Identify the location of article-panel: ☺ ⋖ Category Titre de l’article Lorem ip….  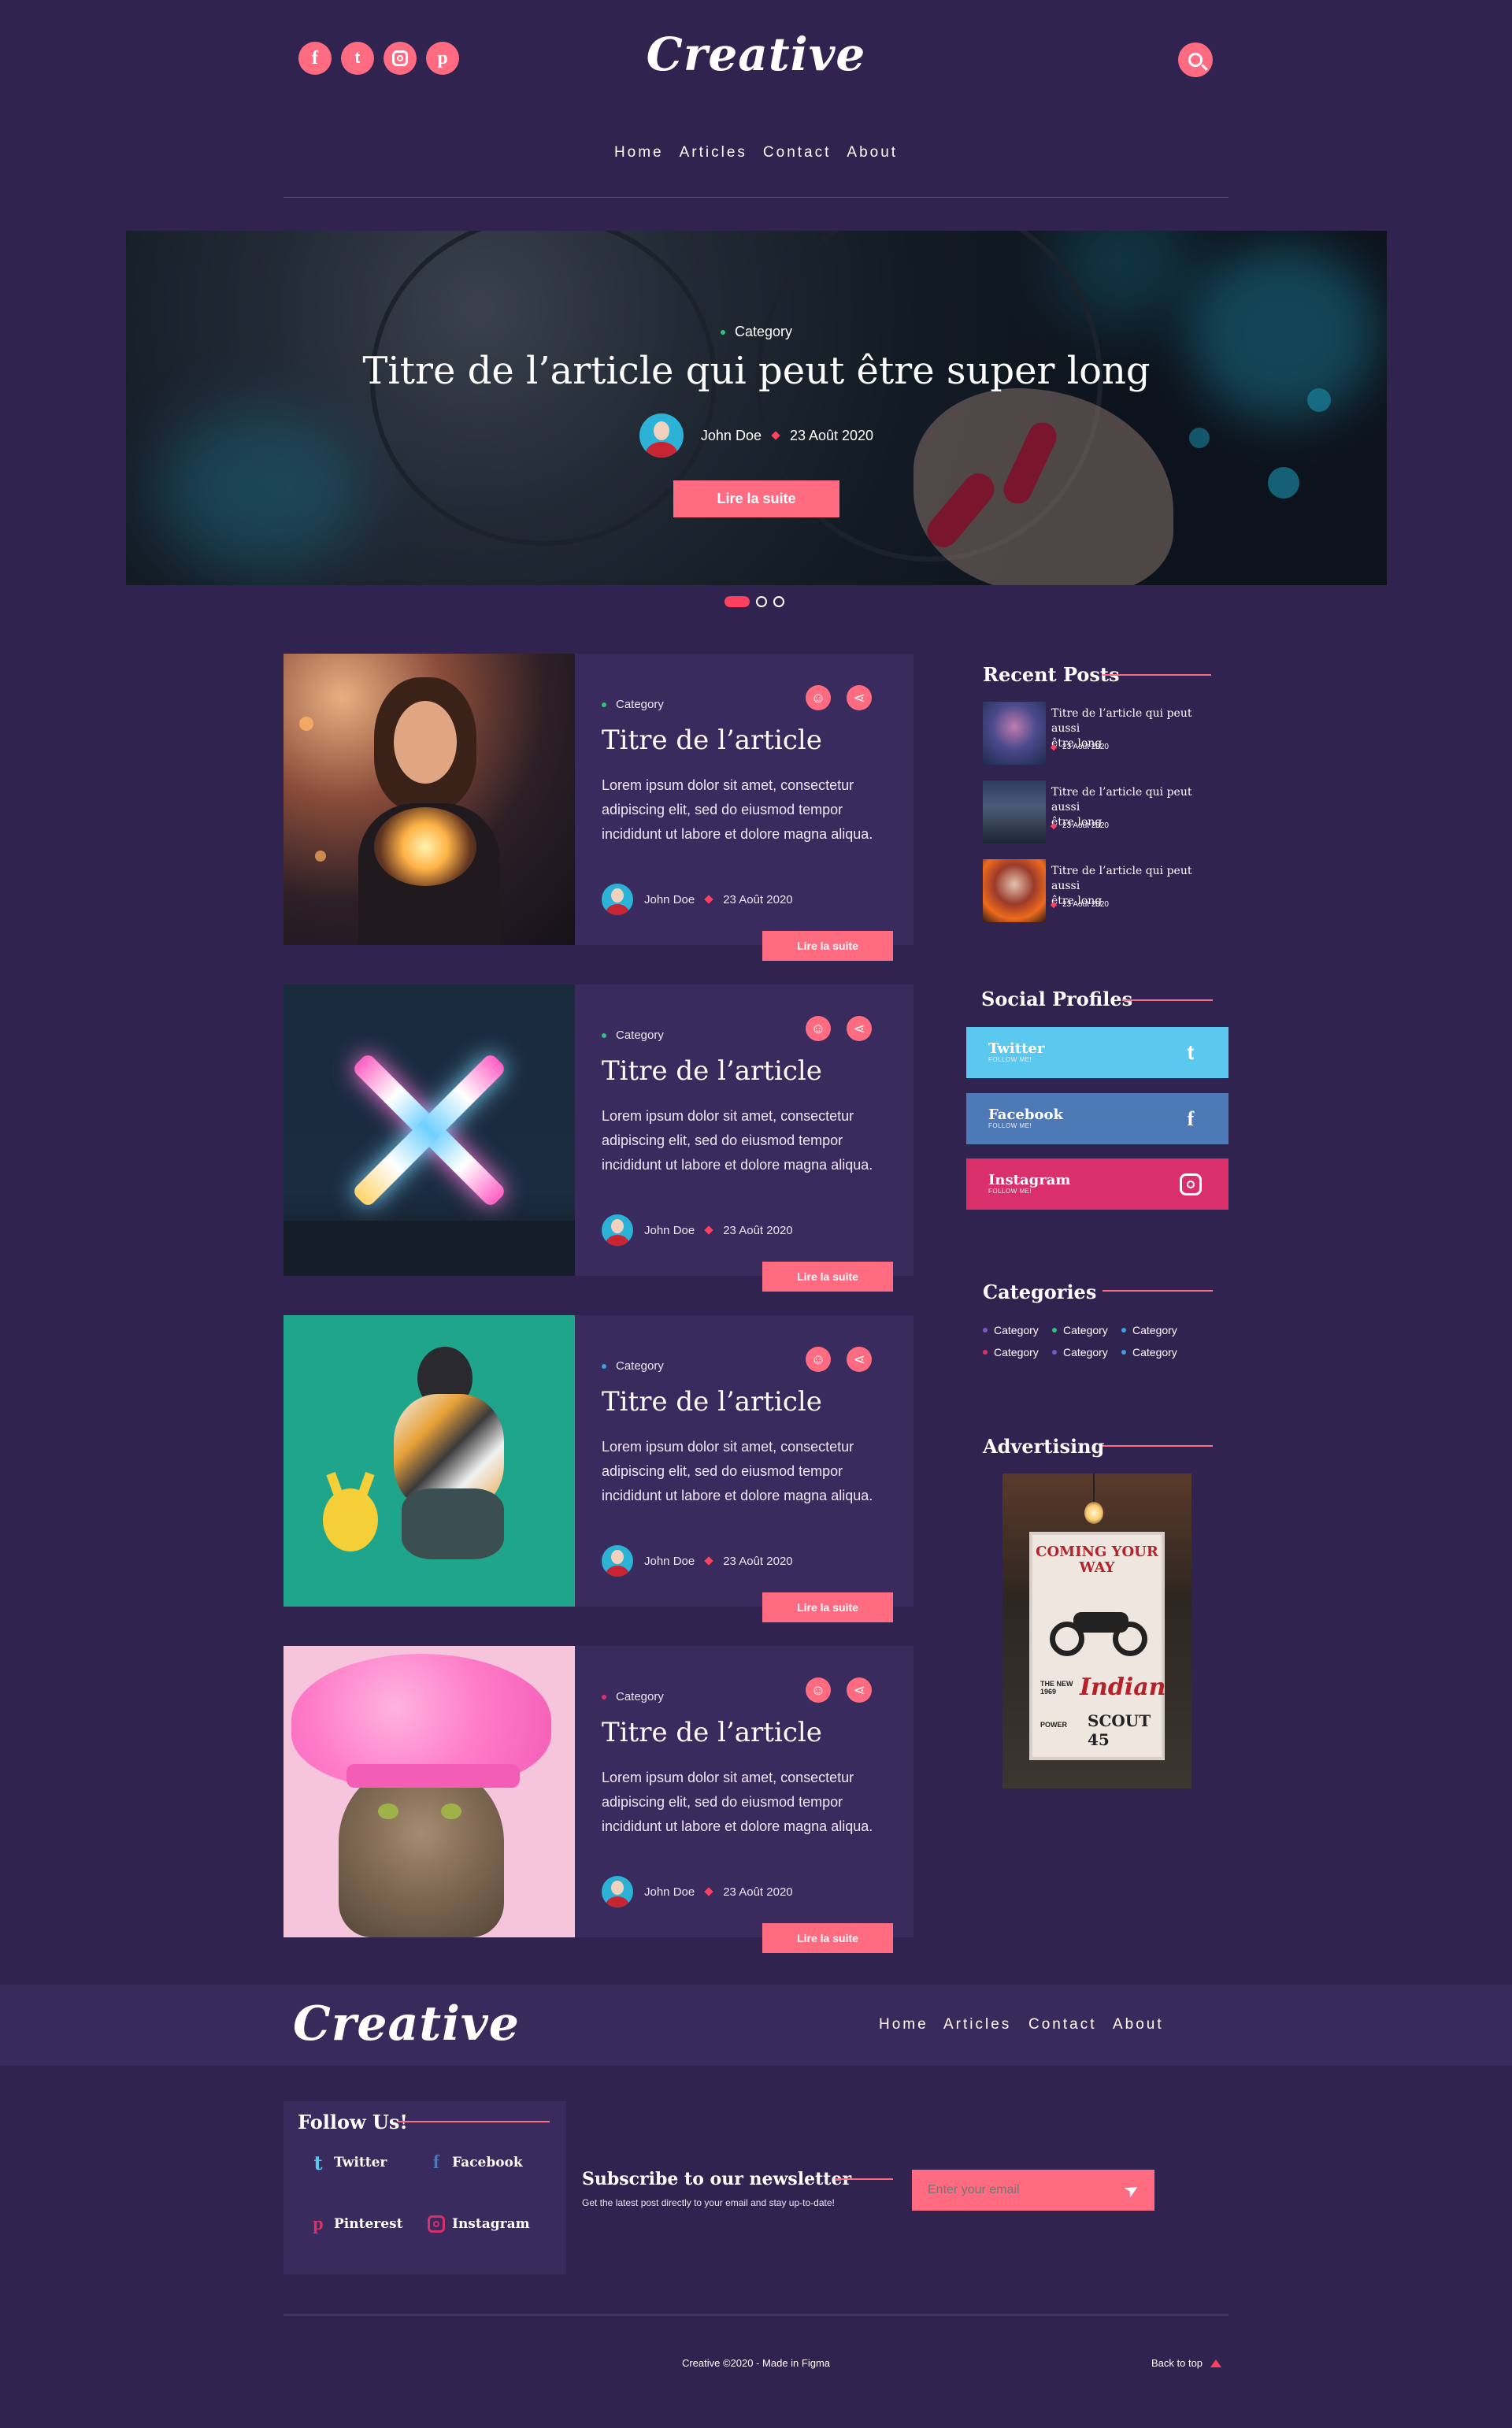
(744, 1461).